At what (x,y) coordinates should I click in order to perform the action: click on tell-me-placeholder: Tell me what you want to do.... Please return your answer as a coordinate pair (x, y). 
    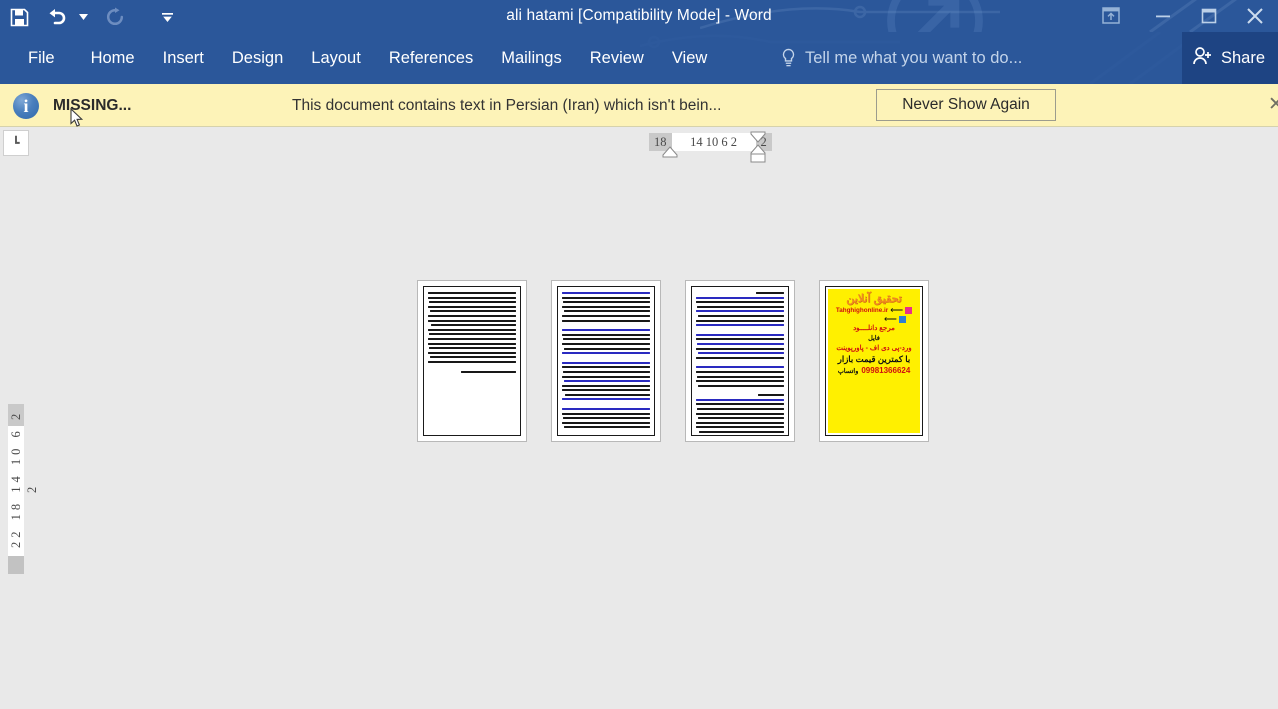
    Looking at the image, I should click on (914, 57).